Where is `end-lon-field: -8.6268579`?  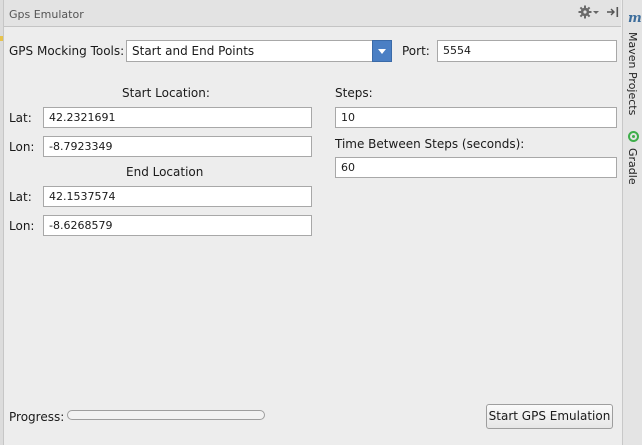 end-lon-field: -8.6268579 is located at coordinates (177, 225).